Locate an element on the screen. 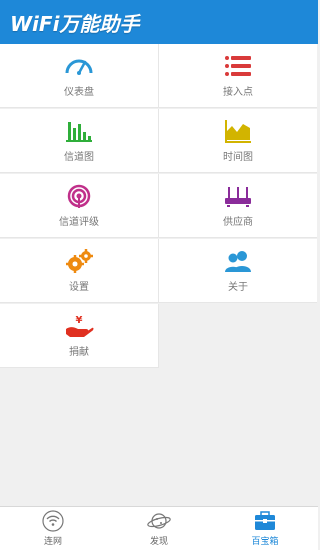 The image size is (320, 550). wifi-icon is located at coordinates (53, 521).